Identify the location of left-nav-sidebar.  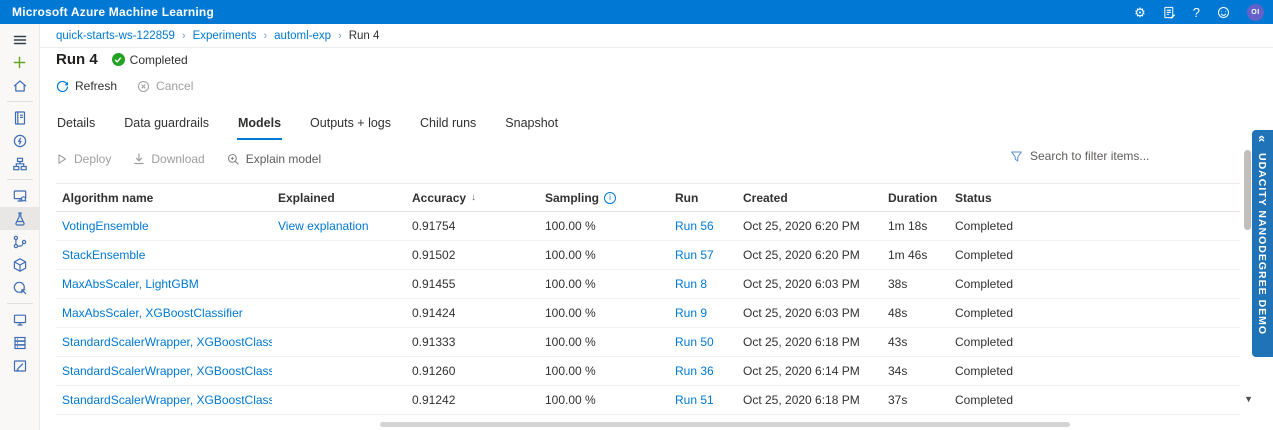
(20, 227).